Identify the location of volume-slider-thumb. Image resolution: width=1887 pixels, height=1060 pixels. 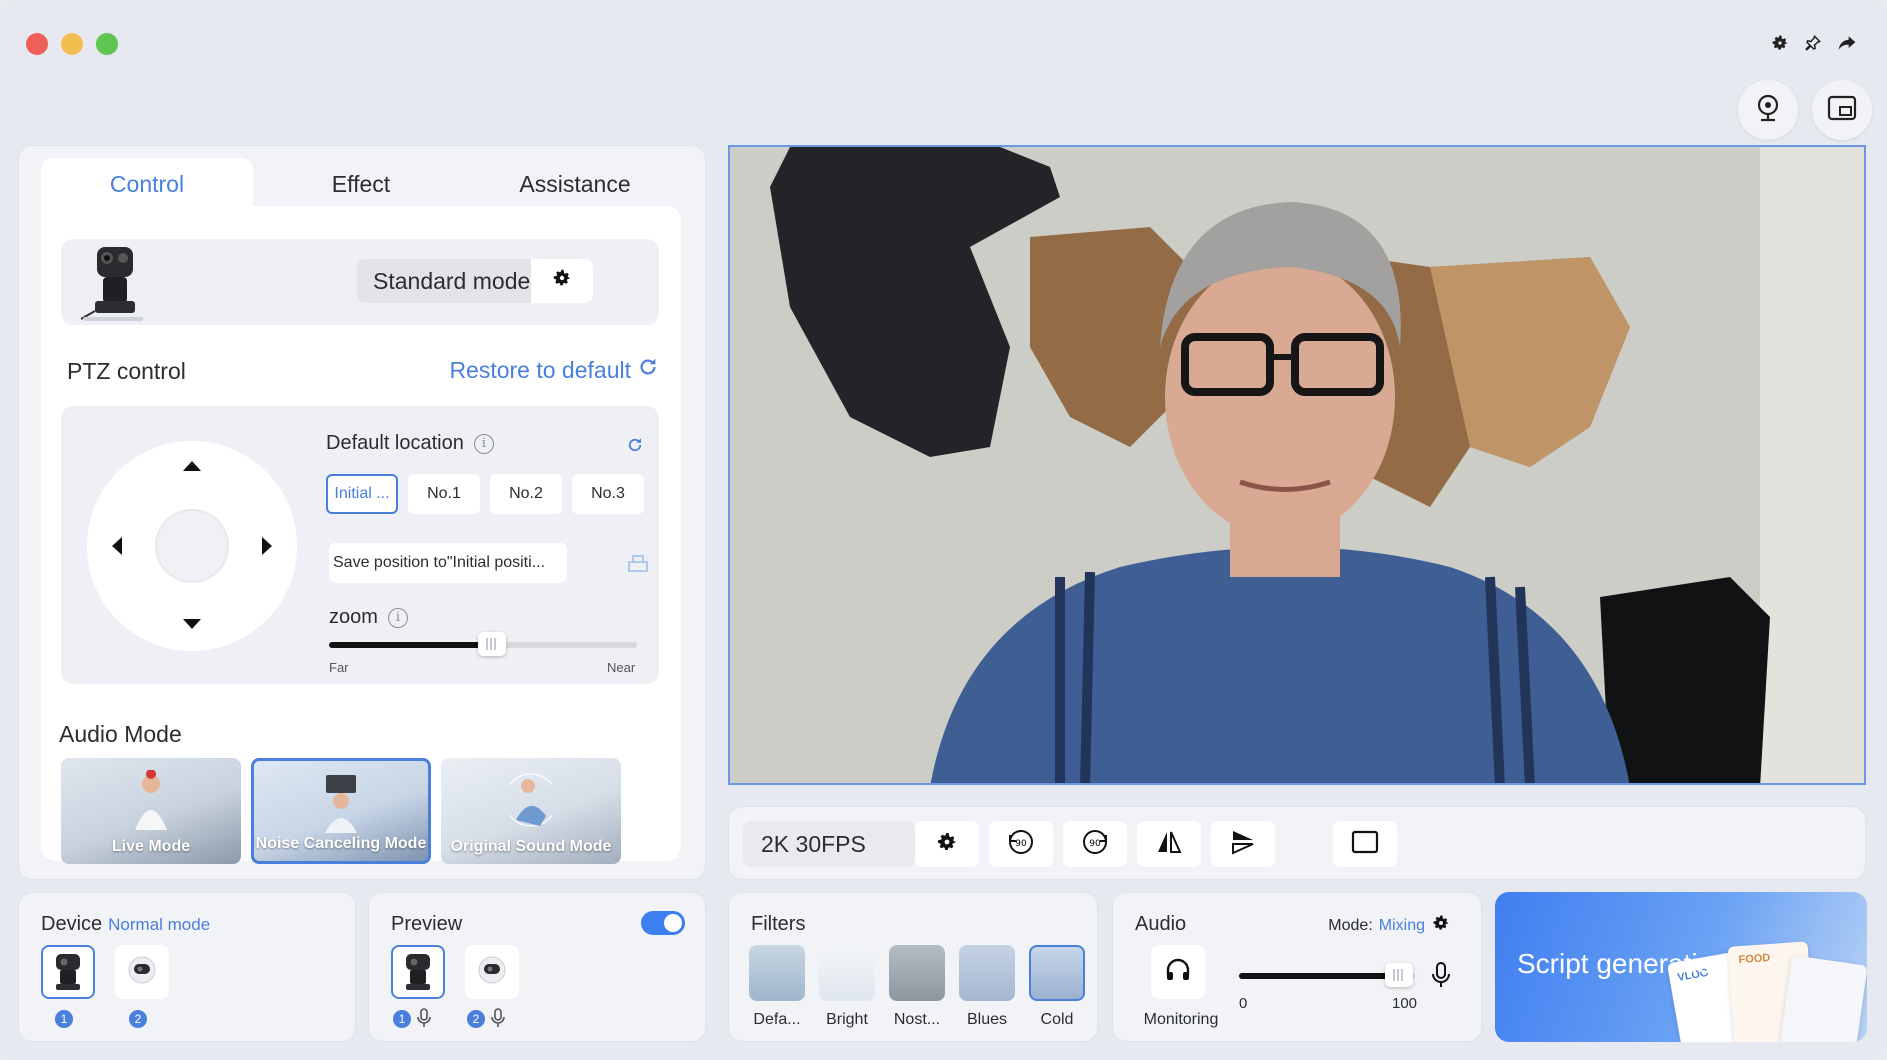
(1399, 975).